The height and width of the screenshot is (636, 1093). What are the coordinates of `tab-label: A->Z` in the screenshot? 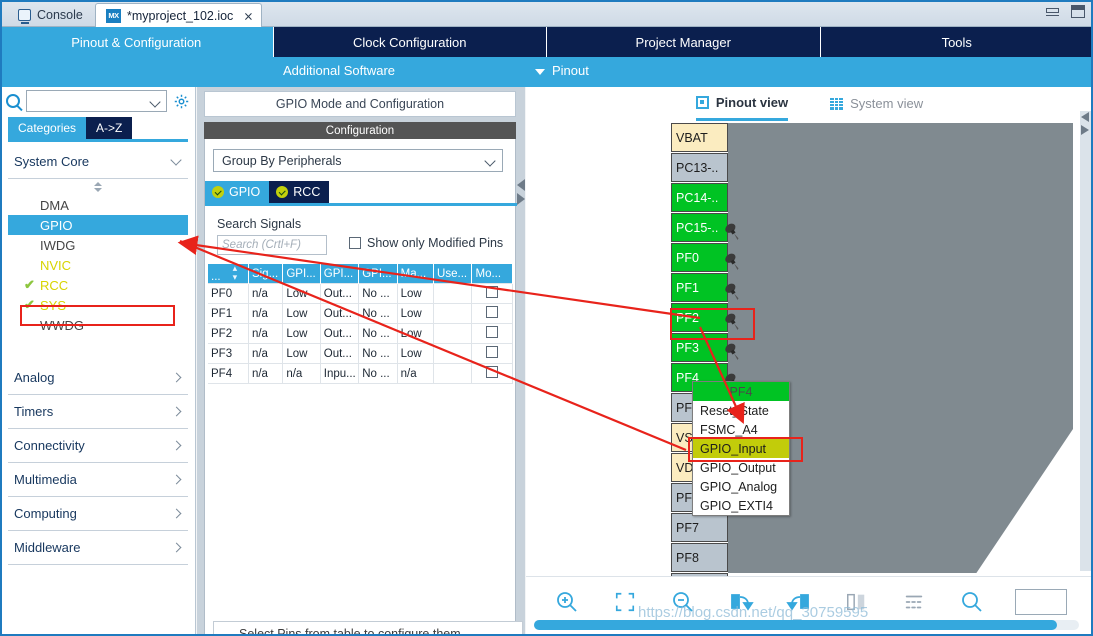 It's located at (109, 128).